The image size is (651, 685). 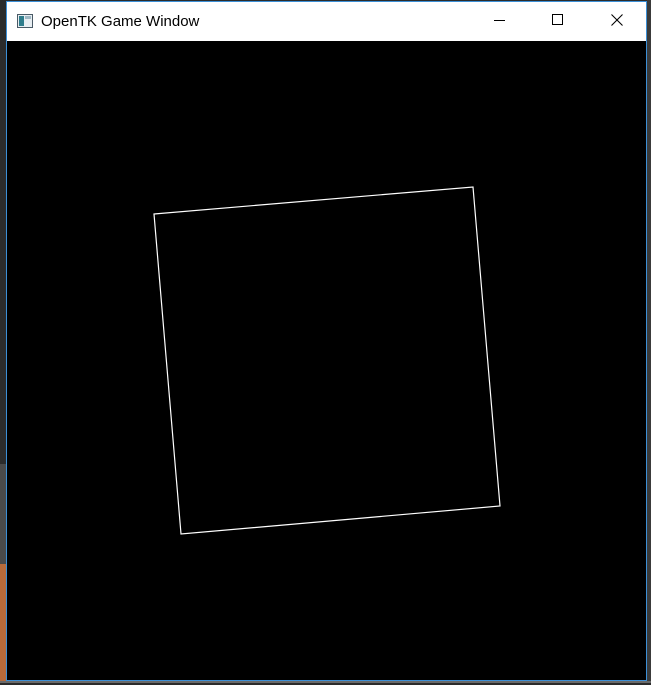 I want to click on maximize-button, so click(x=558, y=21).